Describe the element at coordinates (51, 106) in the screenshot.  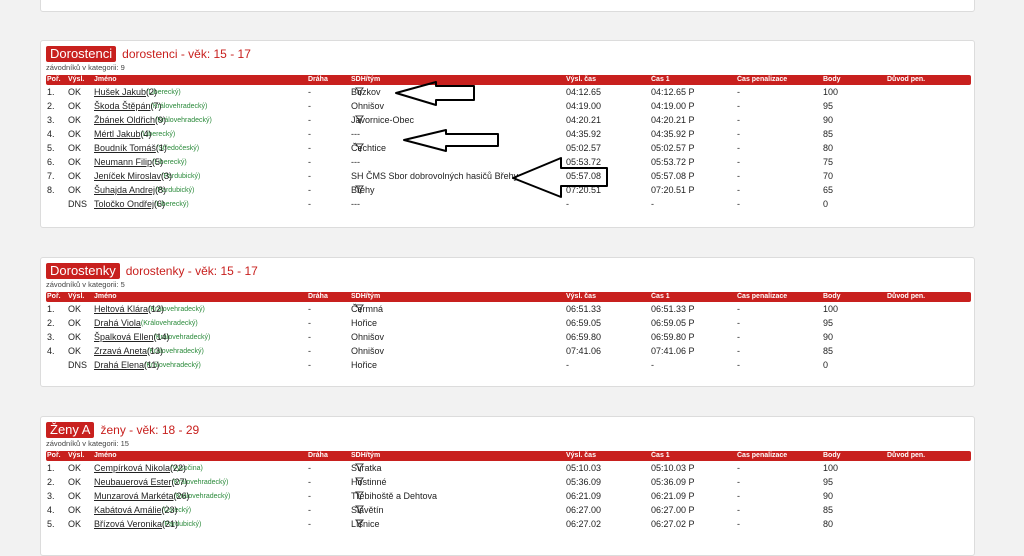
I see `cell-por: 2.` at that location.